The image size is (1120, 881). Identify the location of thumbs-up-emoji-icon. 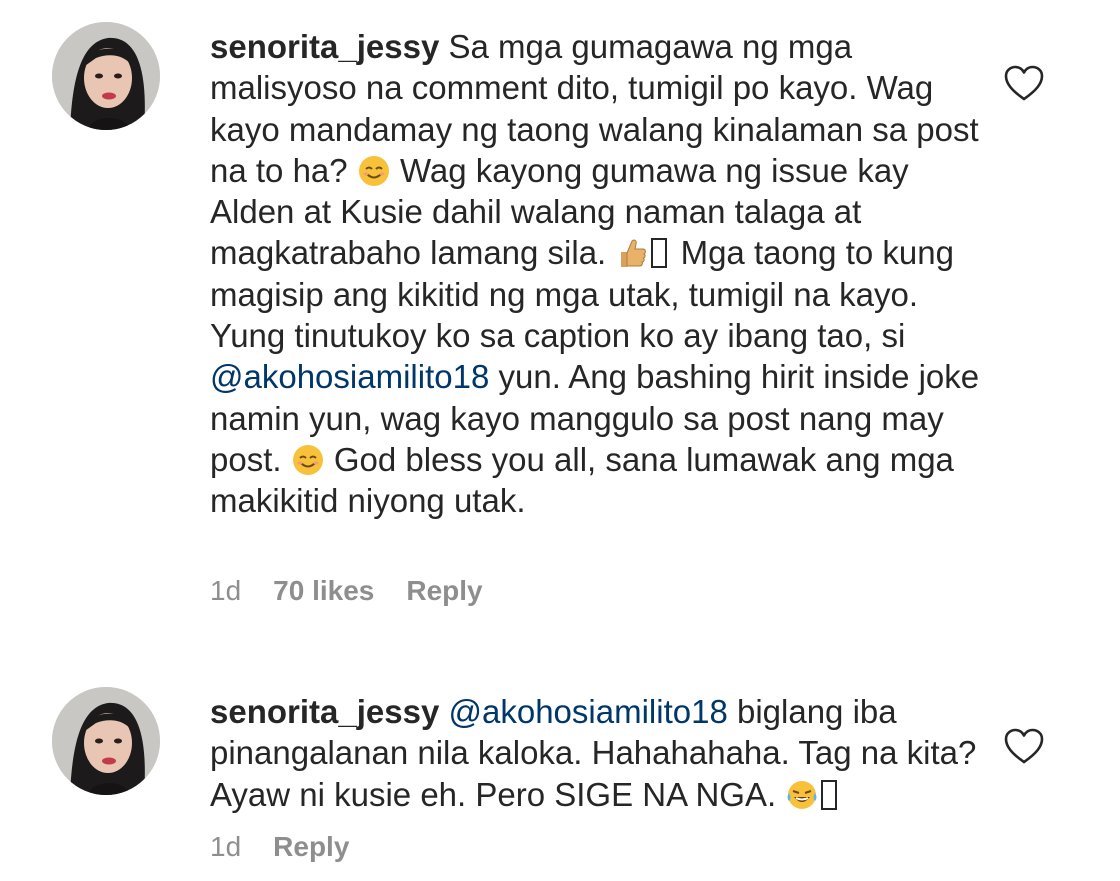
(632, 253).